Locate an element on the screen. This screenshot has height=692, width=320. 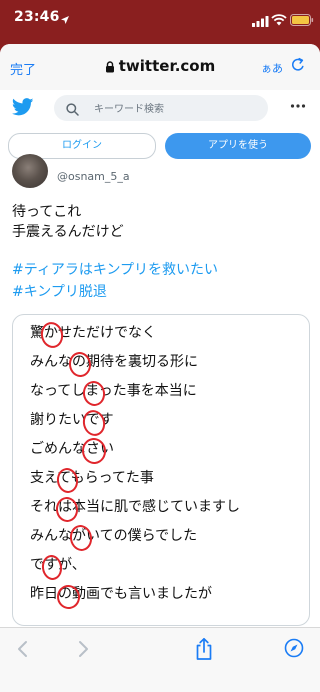
search-box is located at coordinates (161, 108).